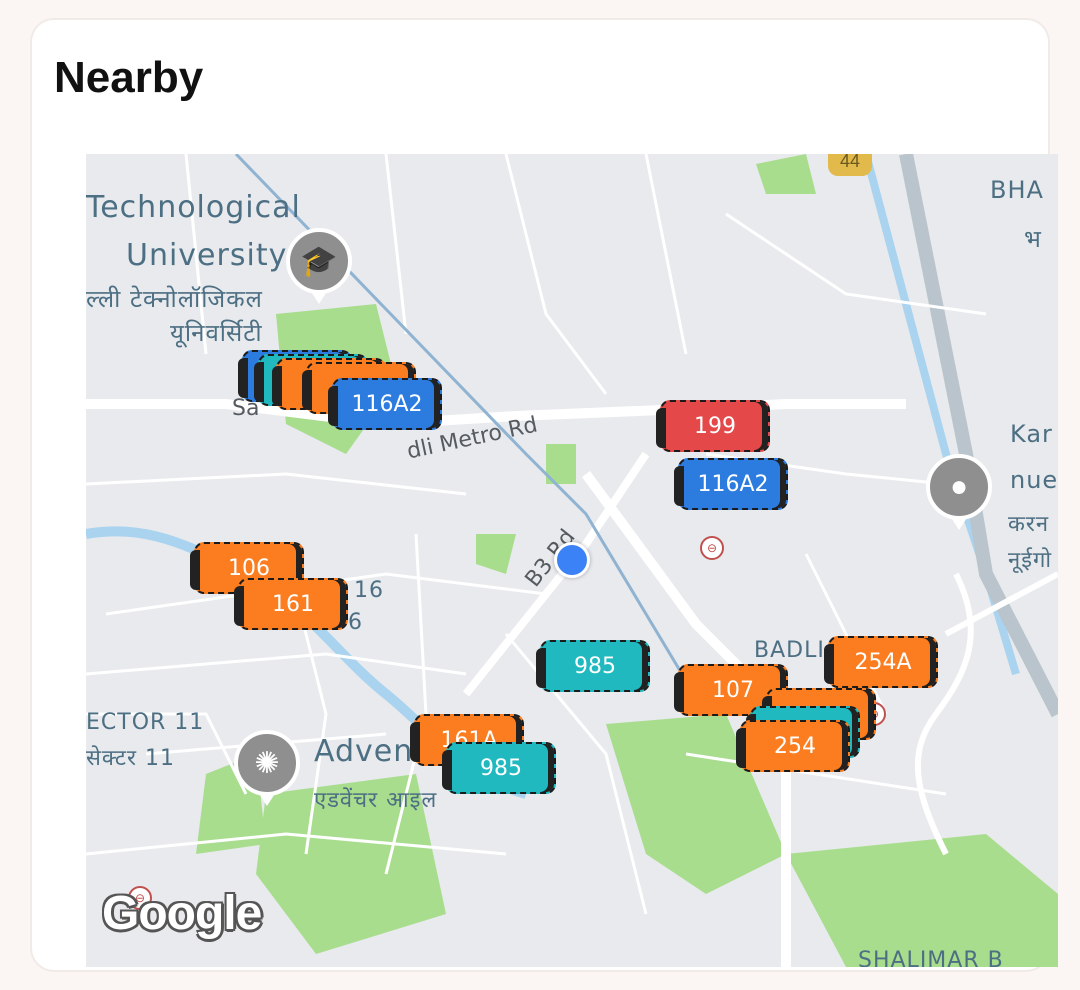  What do you see at coordinates (1030, 560) in the screenshot?
I see `place-label-kar-hi-2: नूईगो` at bounding box center [1030, 560].